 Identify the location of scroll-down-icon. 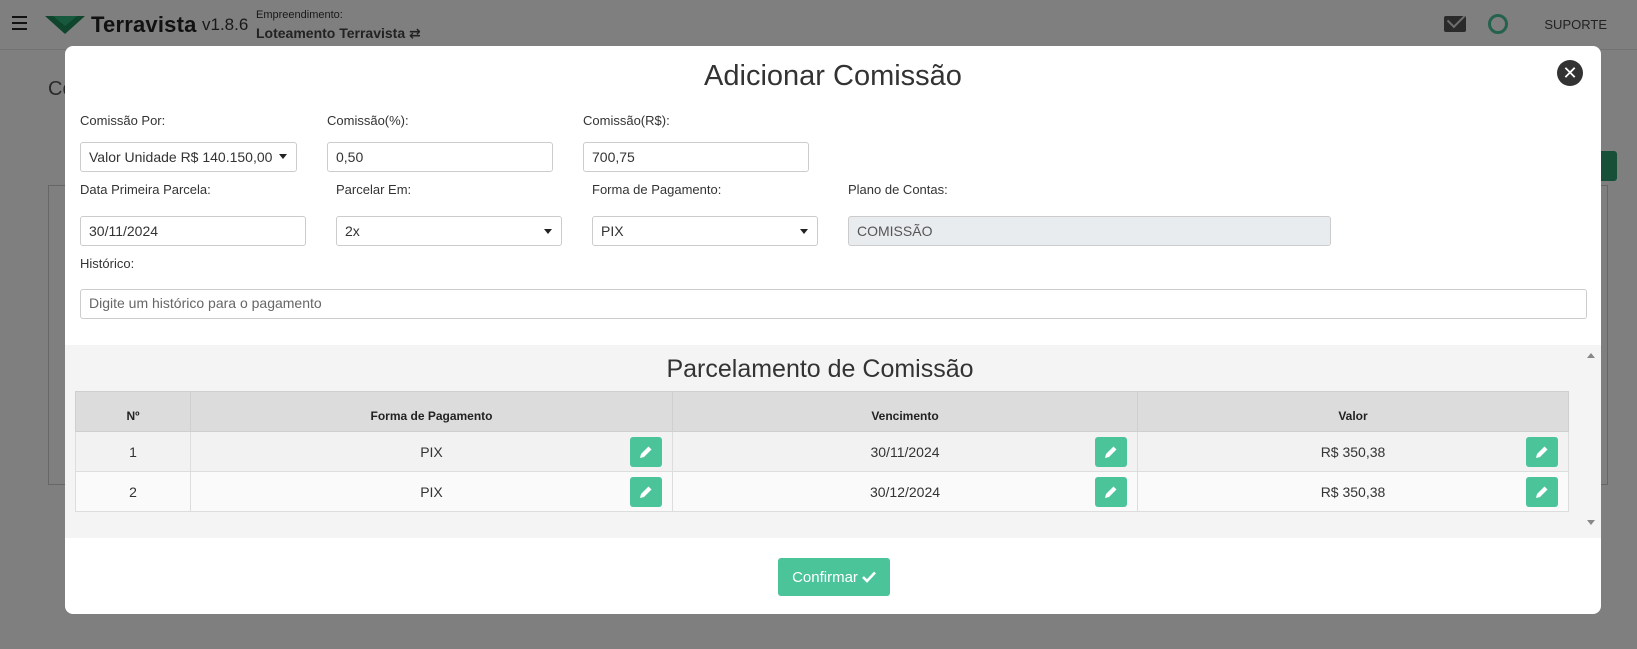
(1591, 522).